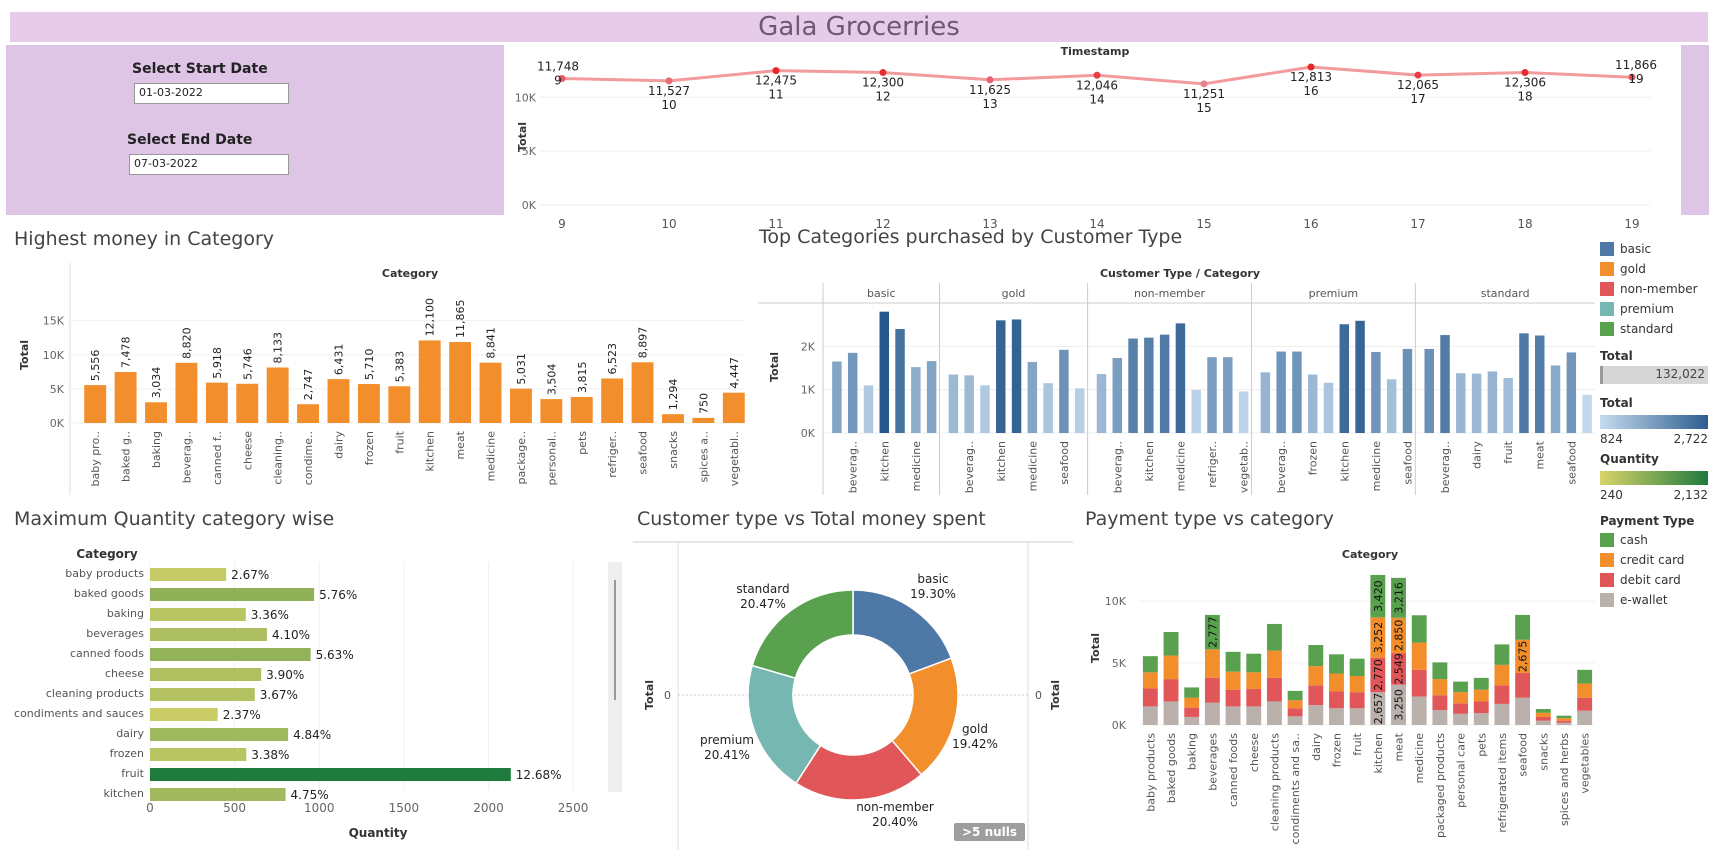  What do you see at coordinates (1336, 750) in the screenshot?
I see `stack-category-label: frozen` at bounding box center [1336, 750].